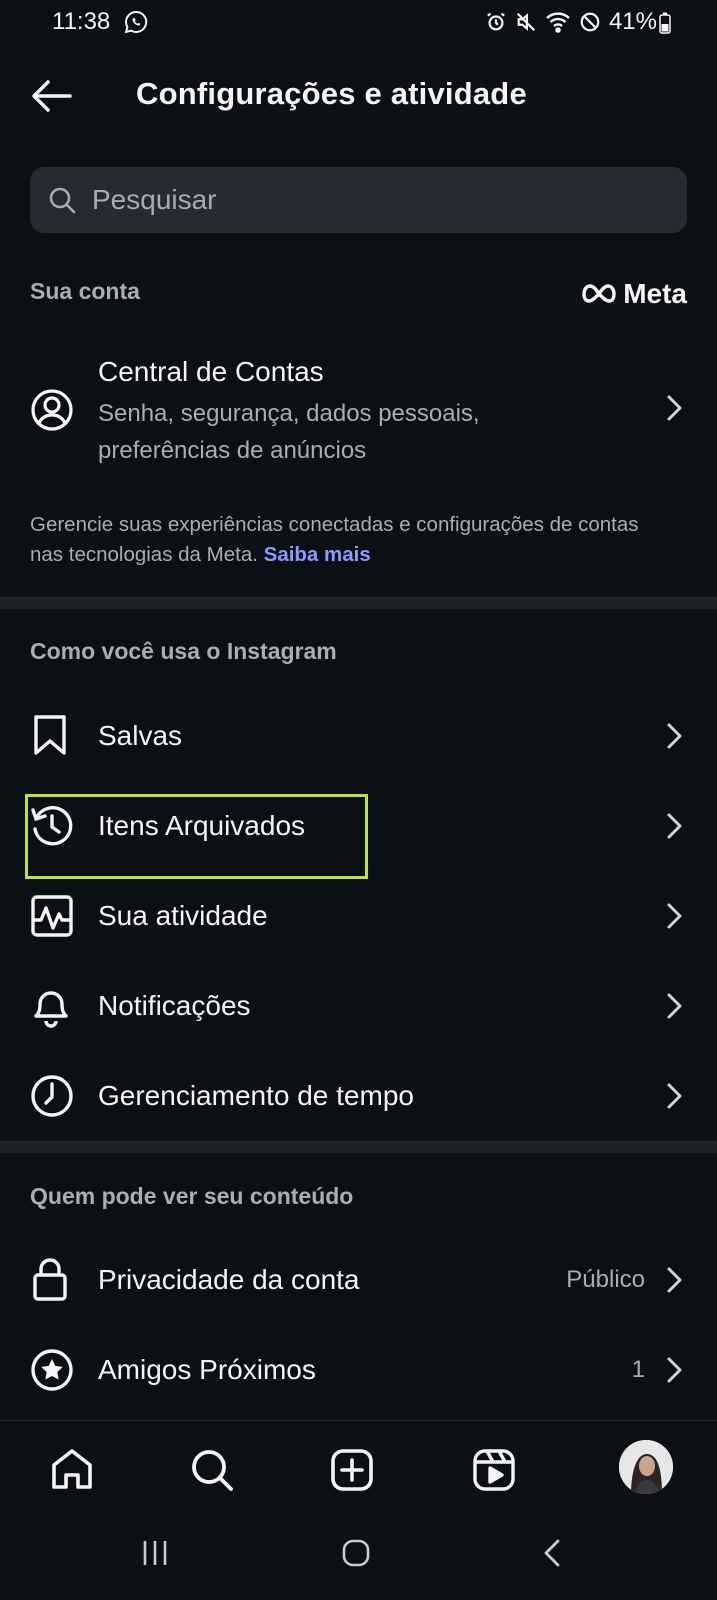 This screenshot has height=1600, width=717. Describe the element at coordinates (558, 22) in the screenshot. I see `wifi-icon` at that location.